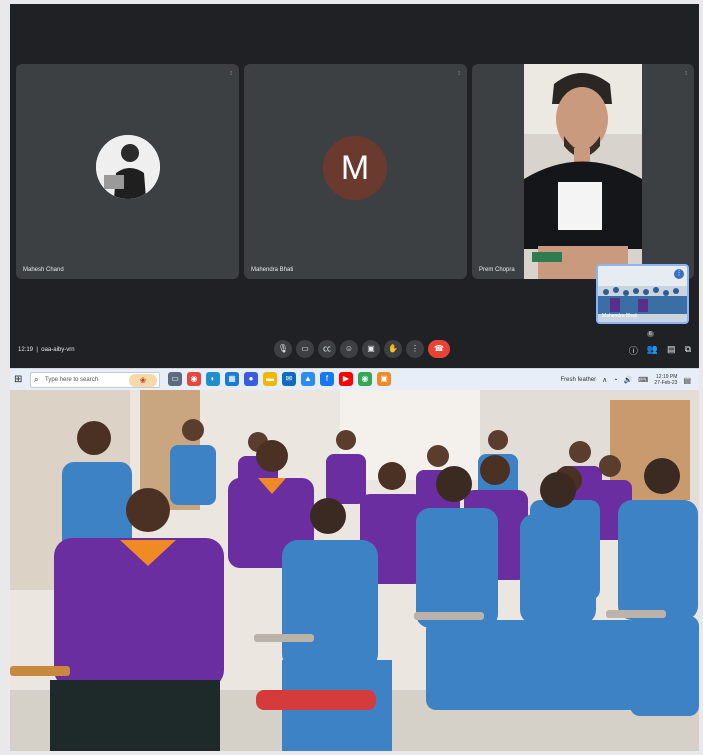  I want to click on meeting-time: 12:19, so click(26, 350).